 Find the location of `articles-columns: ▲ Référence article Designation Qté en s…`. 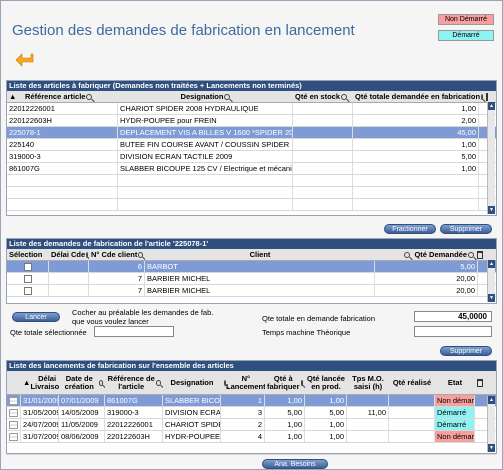

articles-columns: ▲ Référence article Designation Qté en s… is located at coordinates (251, 97).